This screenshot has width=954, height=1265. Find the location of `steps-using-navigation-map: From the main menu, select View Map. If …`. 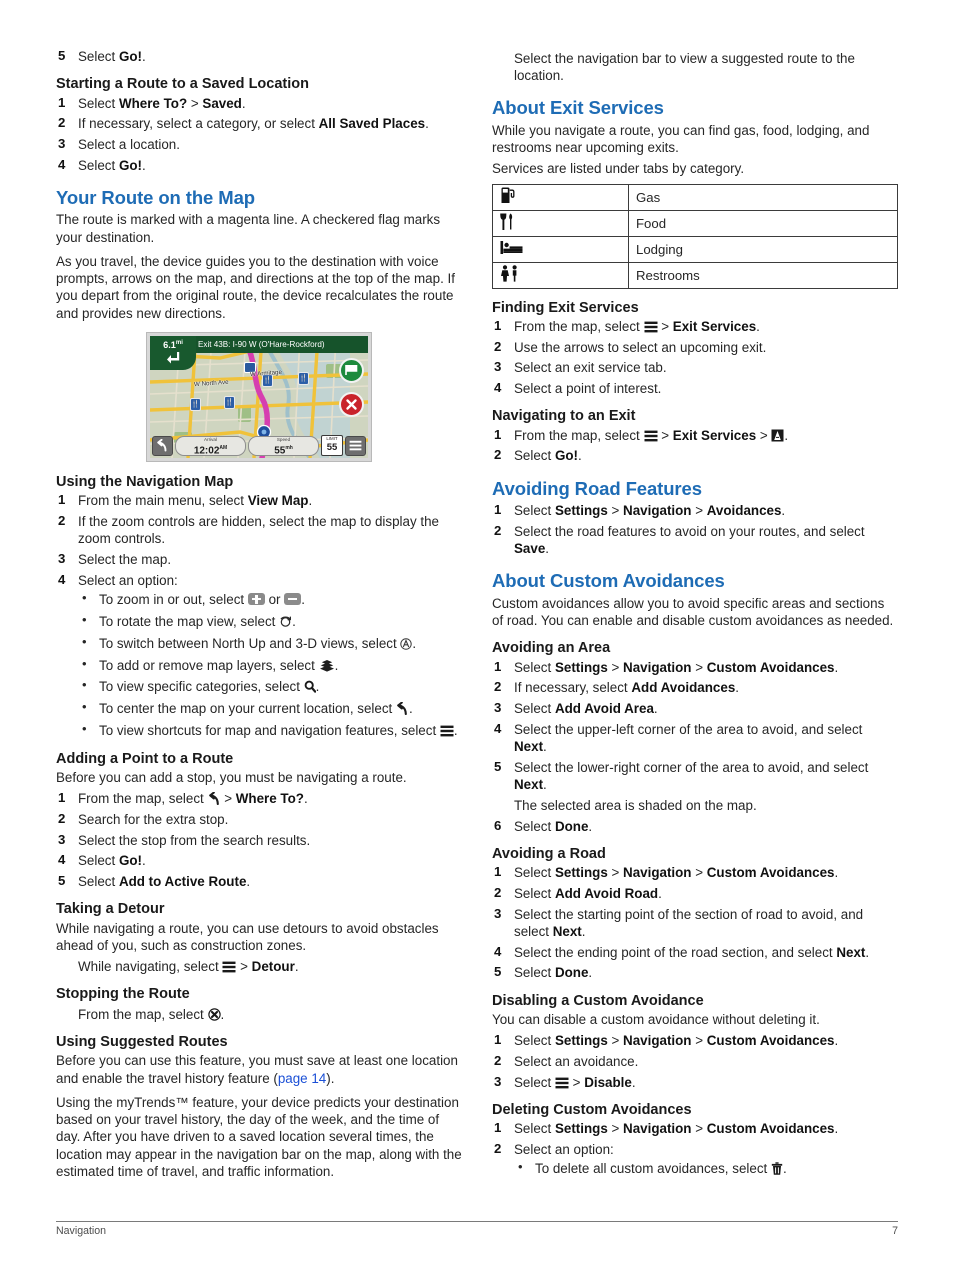

steps-using-navigation-map: From the main menu, select View Map. If … is located at coordinates (259, 616).